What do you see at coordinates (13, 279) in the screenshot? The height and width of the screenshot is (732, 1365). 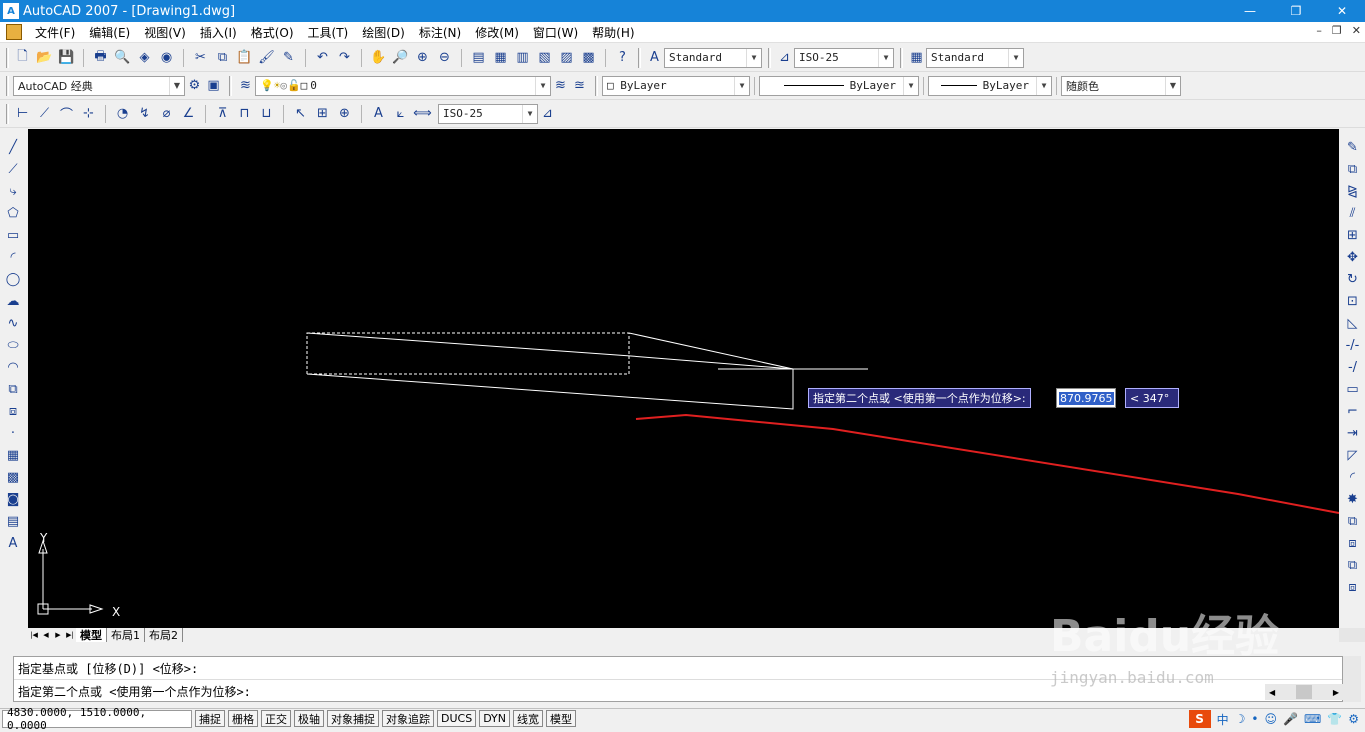 I see `circle-icon: ◯` at bounding box center [13, 279].